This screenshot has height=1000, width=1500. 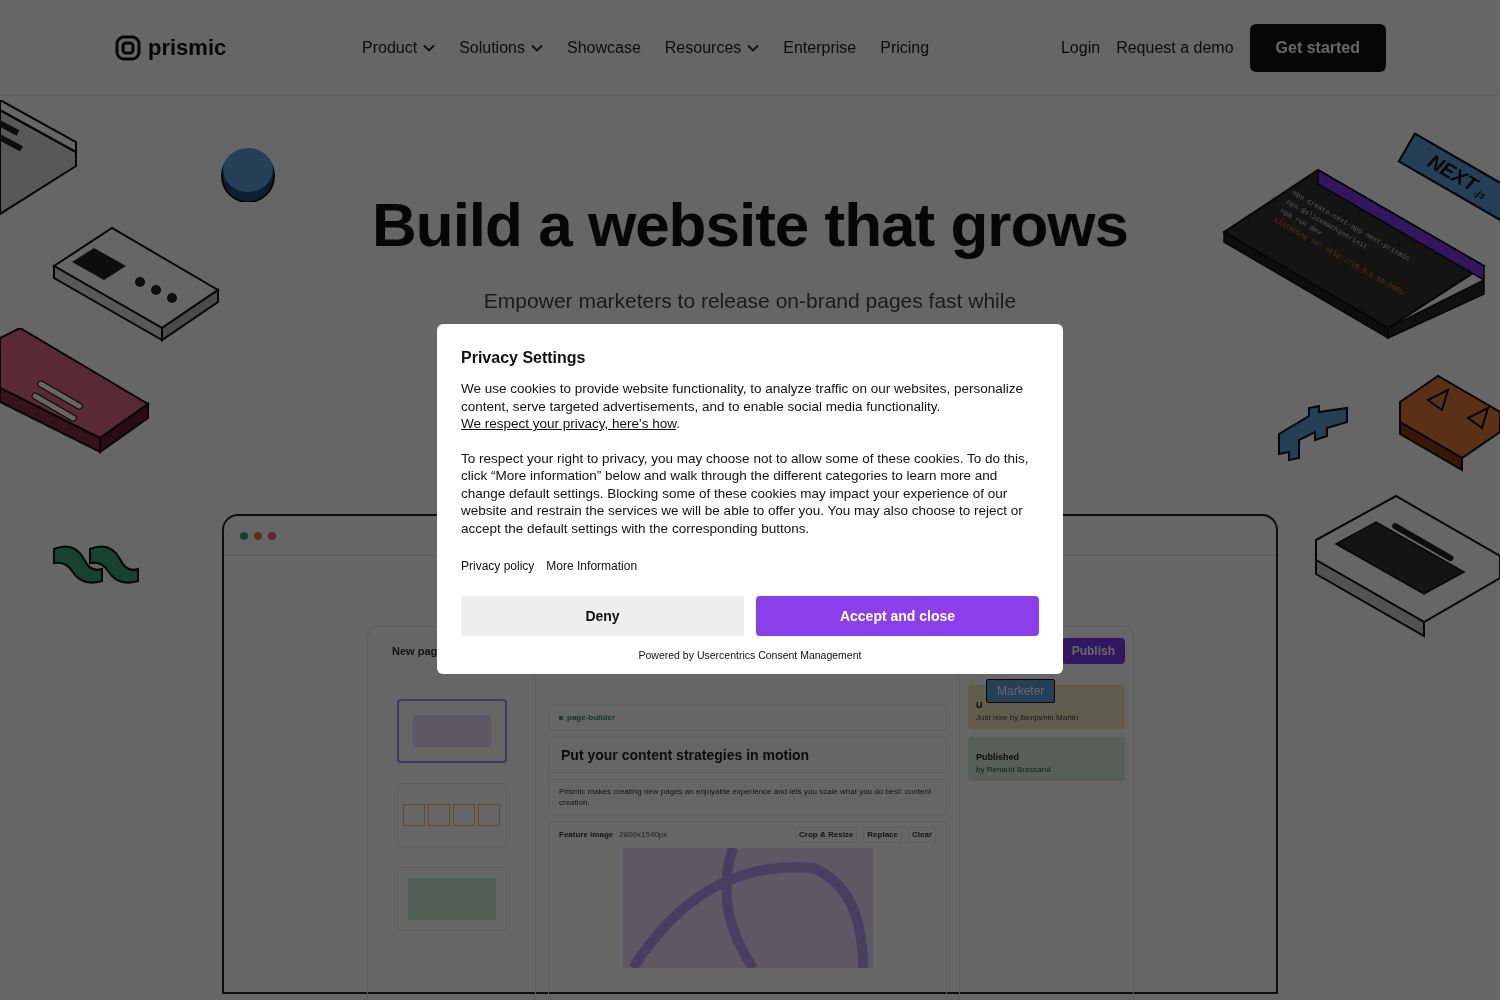 I want to click on nav-link: Showcase, so click(x=603, y=47).